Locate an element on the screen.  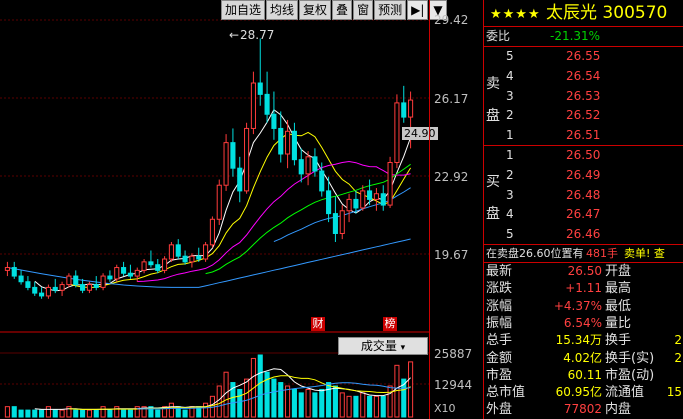
buy-level-row: 1 26.50 is located at coordinates (583, 155).